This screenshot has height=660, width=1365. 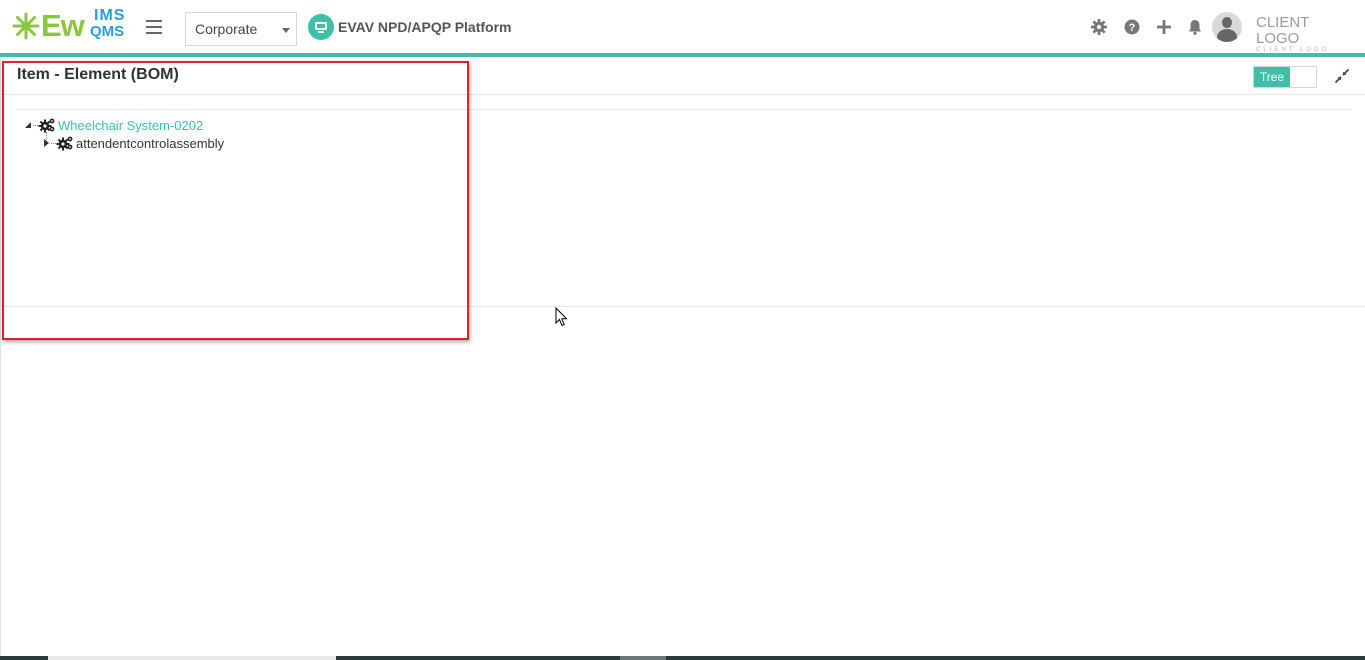 I want to click on logo-text-qms: QMS, so click(x=107, y=31).